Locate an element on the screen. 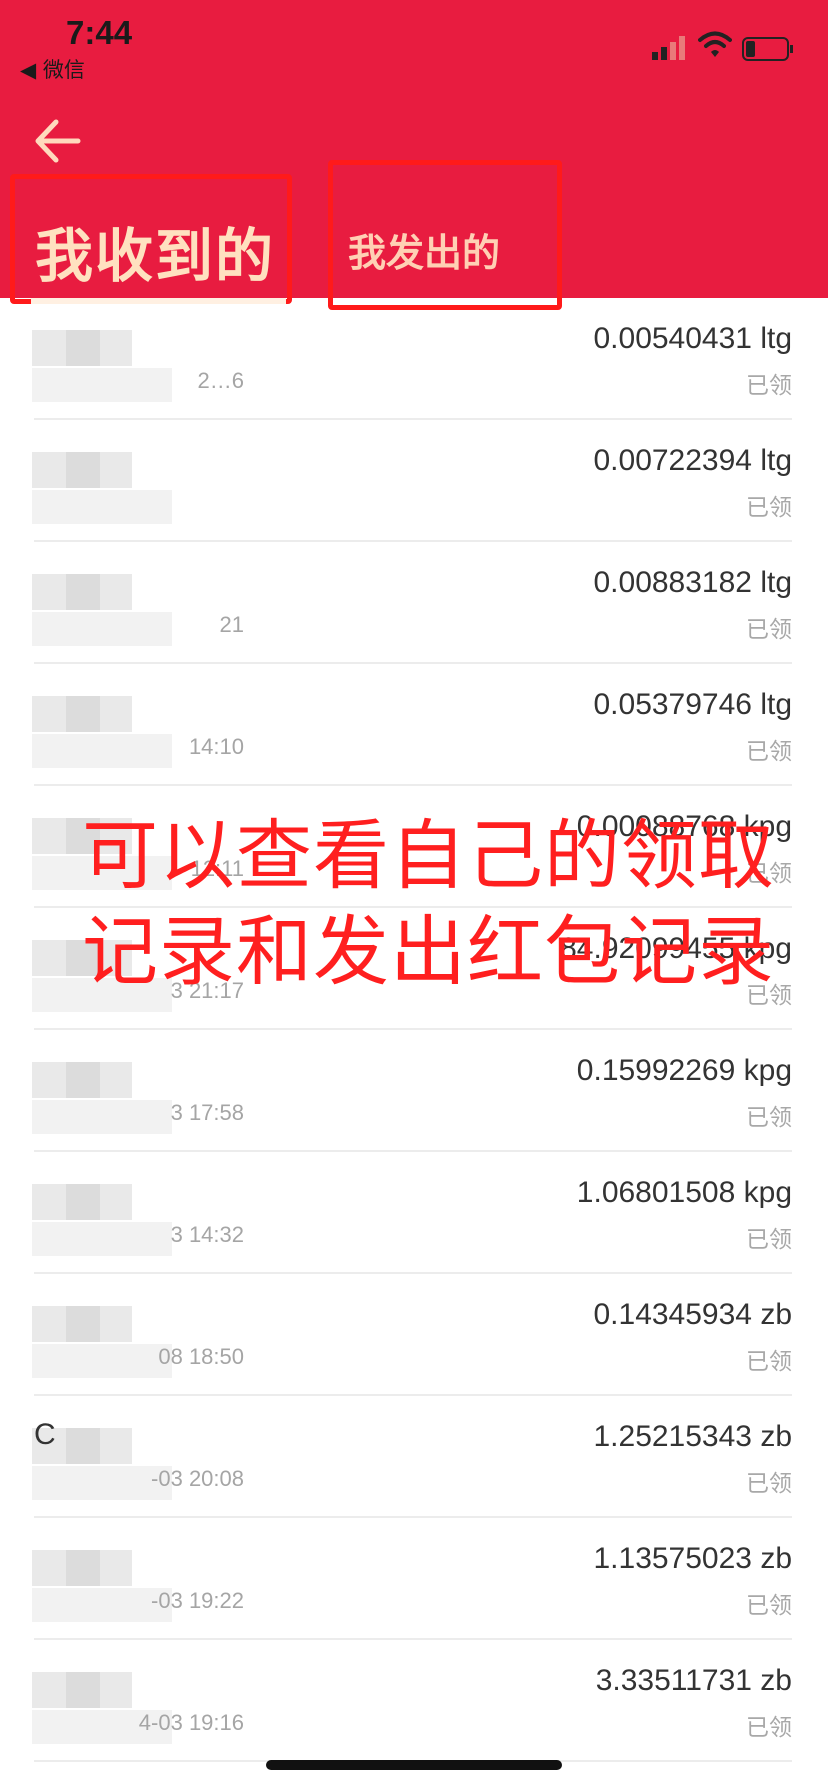  record-amount: 0.05379746 ltg is located at coordinates (692, 704).